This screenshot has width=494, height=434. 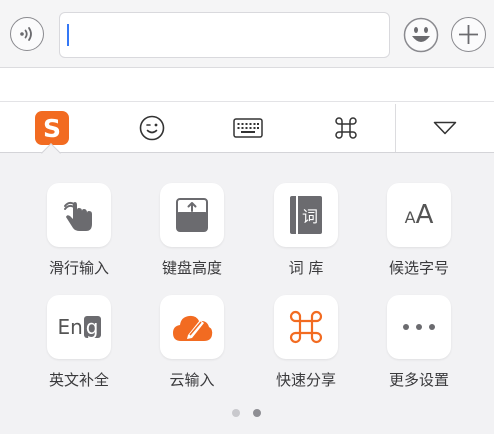 I want to click on grid-item-dictionary: 词 词 库, so click(x=306, y=230).